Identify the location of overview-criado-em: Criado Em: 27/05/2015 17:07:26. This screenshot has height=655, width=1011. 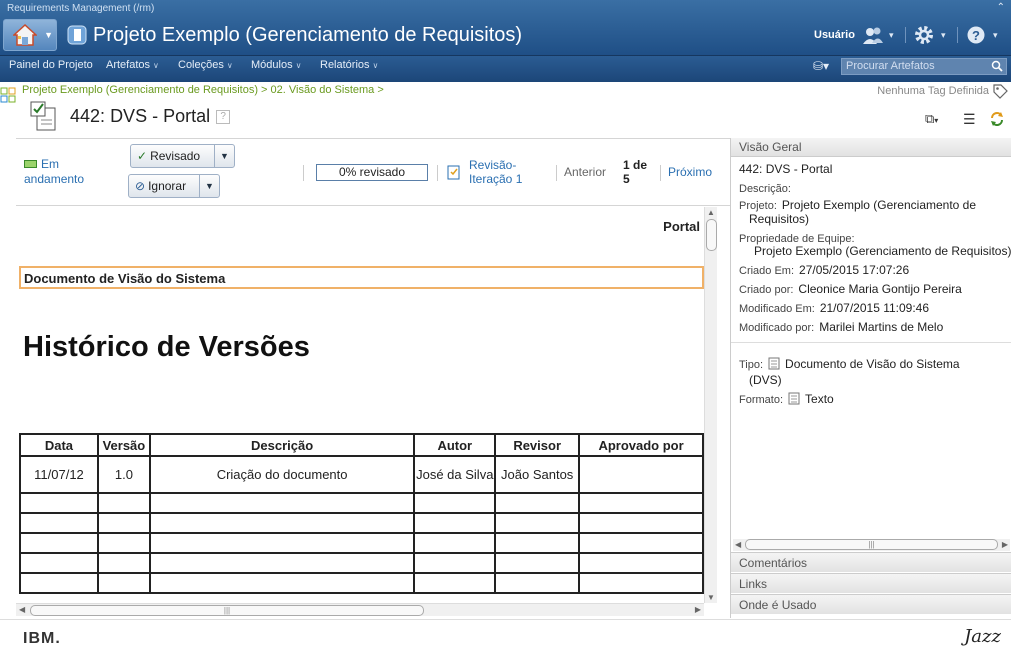
(824, 270).